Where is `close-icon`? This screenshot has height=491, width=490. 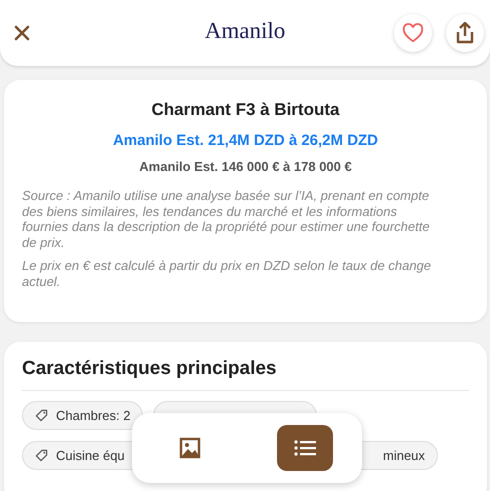 close-icon is located at coordinates (22, 33).